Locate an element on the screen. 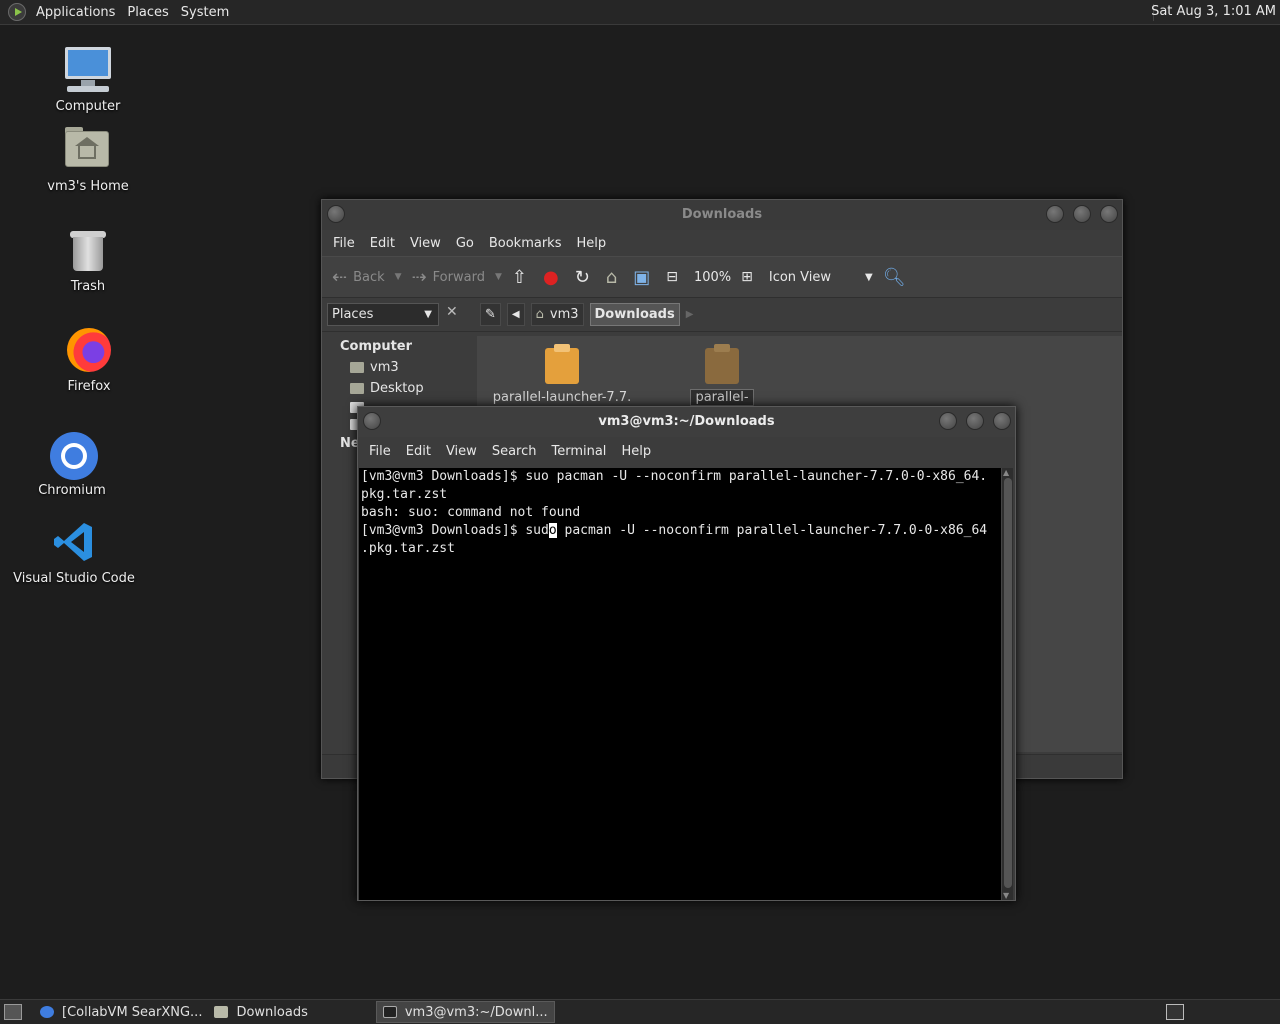 Image resolution: width=1280 pixels, height=1024 pixels. file-item: parallel-launcher-7.7. is located at coordinates (562, 374).